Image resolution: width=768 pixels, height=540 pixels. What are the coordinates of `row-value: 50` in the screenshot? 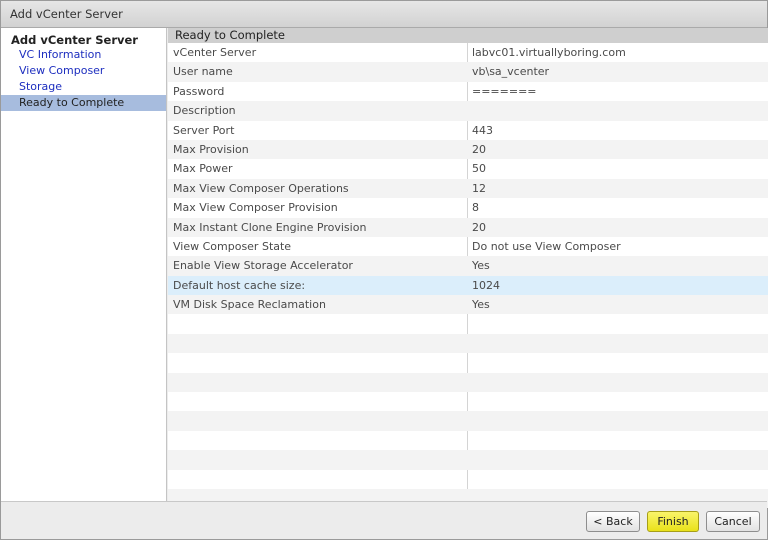 It's located at (479, 169).